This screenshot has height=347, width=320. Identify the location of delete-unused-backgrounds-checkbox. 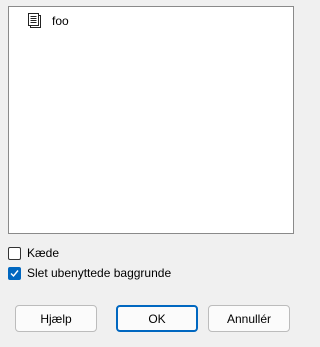
(14, 273).